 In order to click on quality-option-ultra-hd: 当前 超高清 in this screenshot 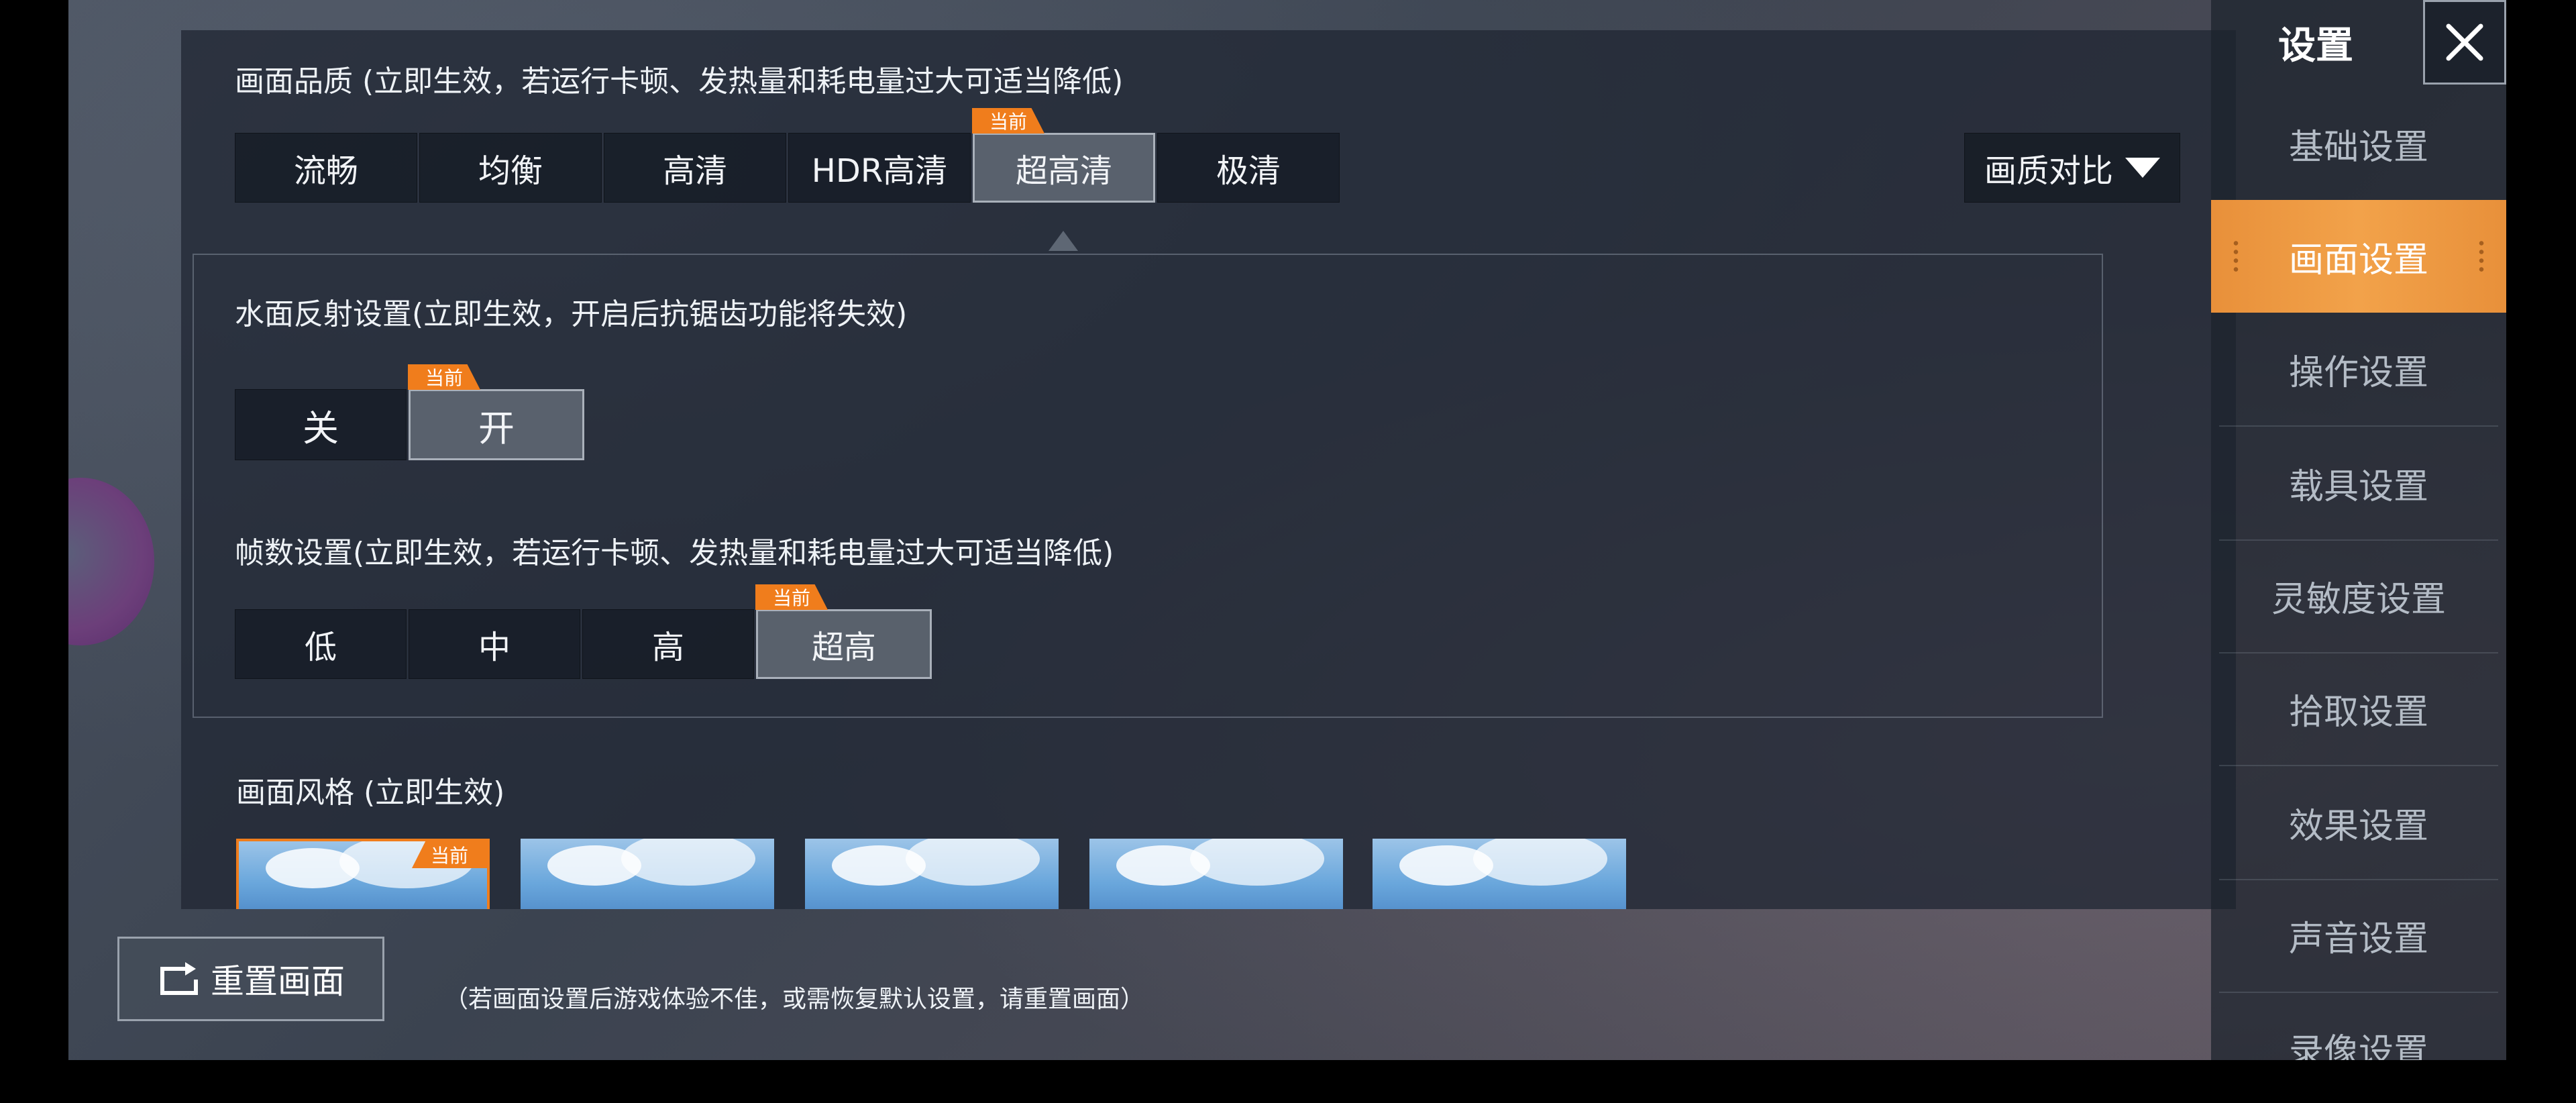, I will do `click(1063, 156)`.